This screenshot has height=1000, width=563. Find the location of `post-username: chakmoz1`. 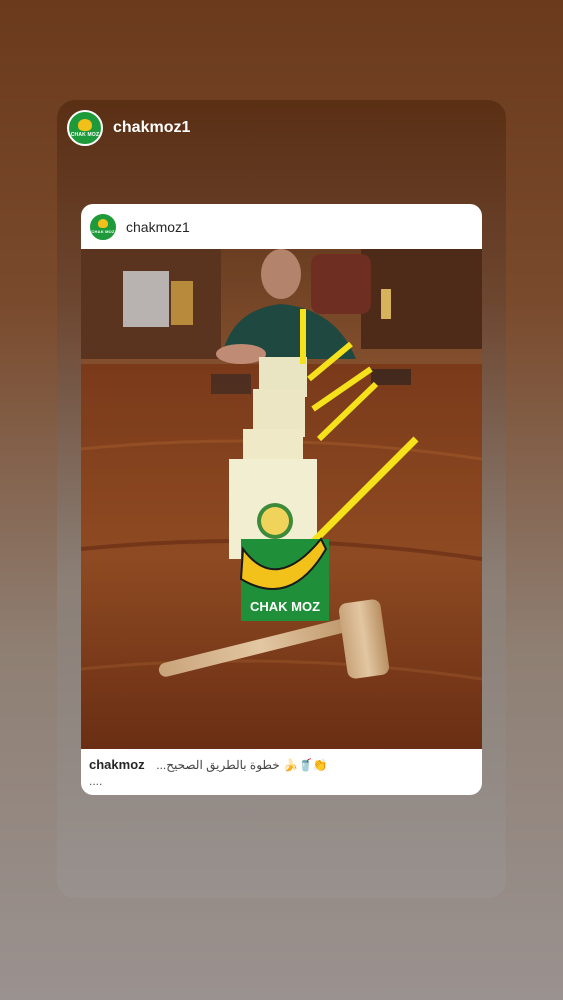

post-username: chakmoz1 is located at coordinates (158, 227).